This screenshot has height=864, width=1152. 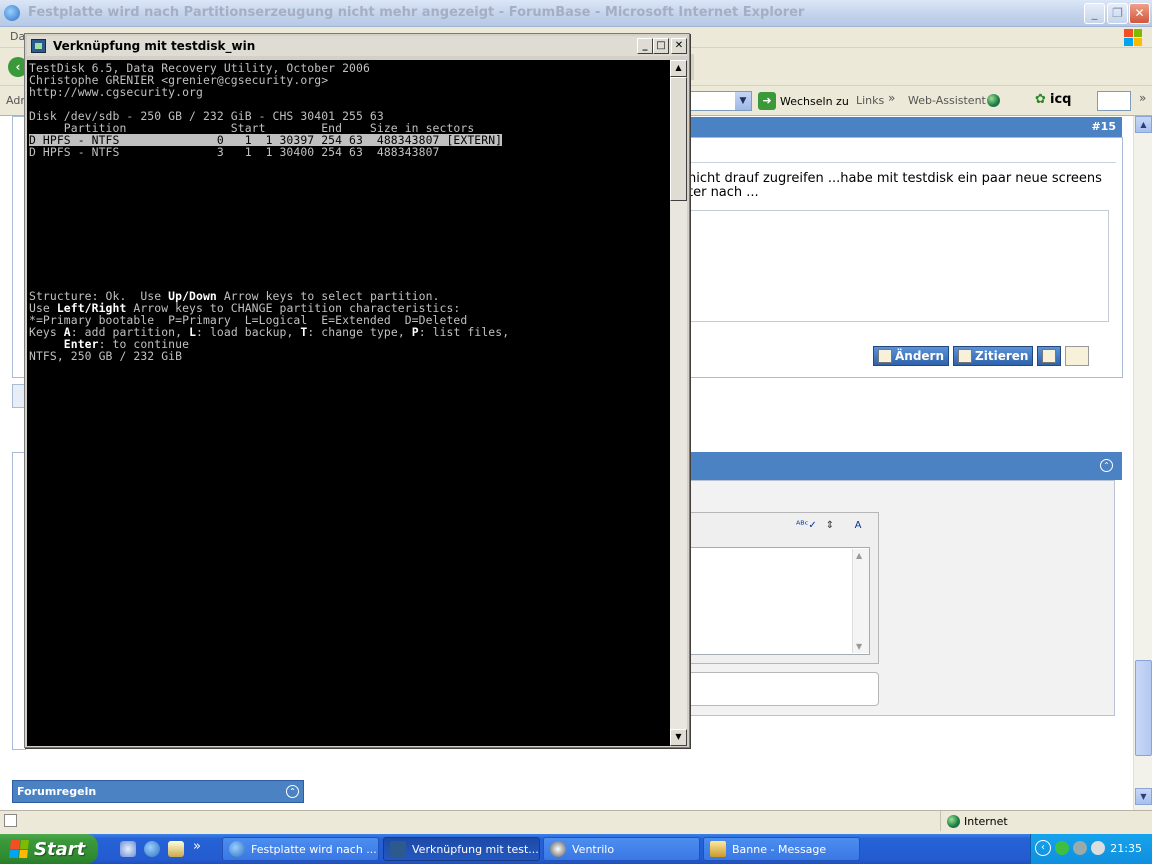 I want to click on message-icon, so click(x=718, y=849).